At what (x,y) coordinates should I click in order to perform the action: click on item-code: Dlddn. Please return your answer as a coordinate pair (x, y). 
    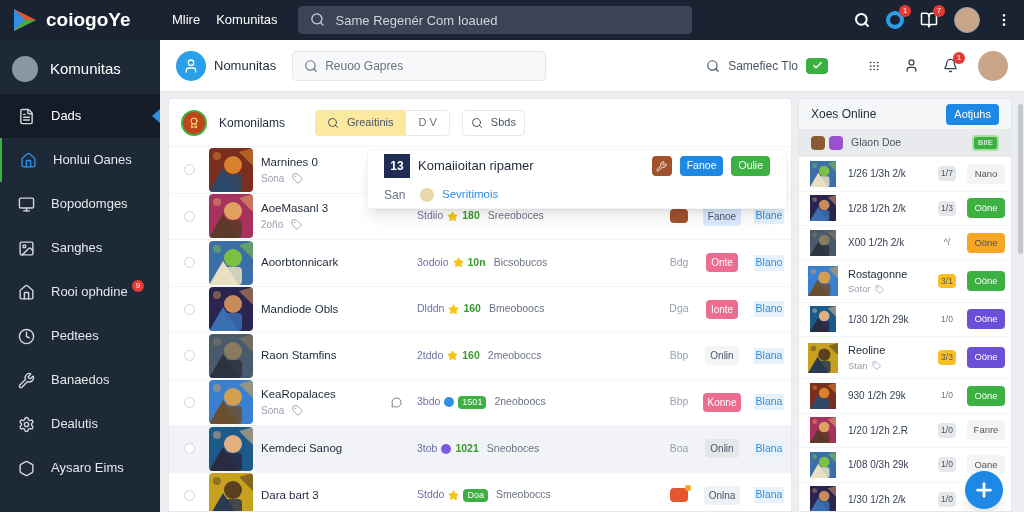
    Looking at the image, I should click on (431, 309).